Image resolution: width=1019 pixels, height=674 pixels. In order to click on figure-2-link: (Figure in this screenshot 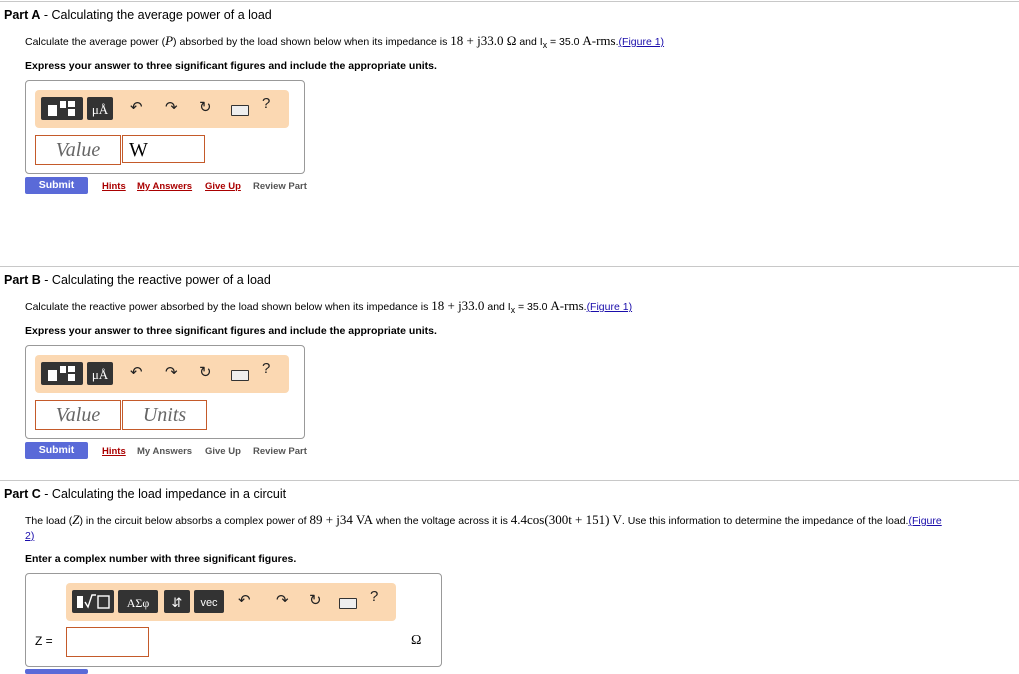, I will do `click(924, 521)`.